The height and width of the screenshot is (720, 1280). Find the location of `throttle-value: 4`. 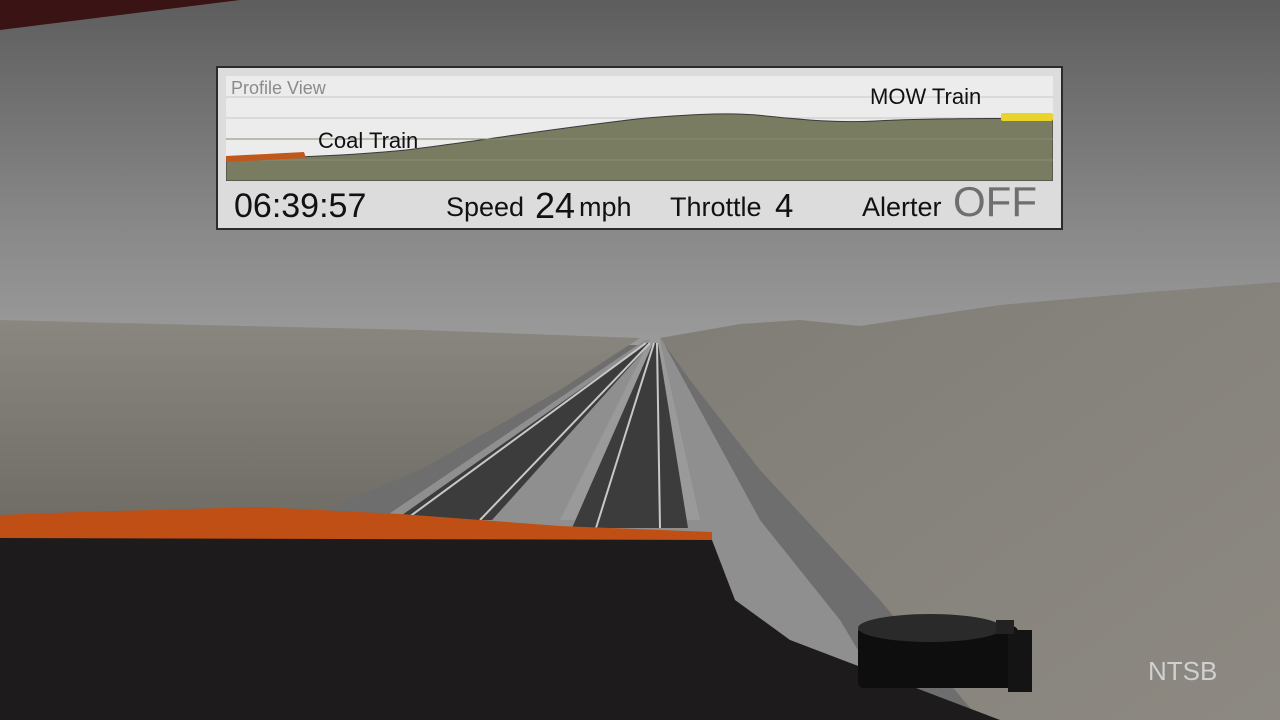

throttle-value: 4 is located at coordinates (784, 205).